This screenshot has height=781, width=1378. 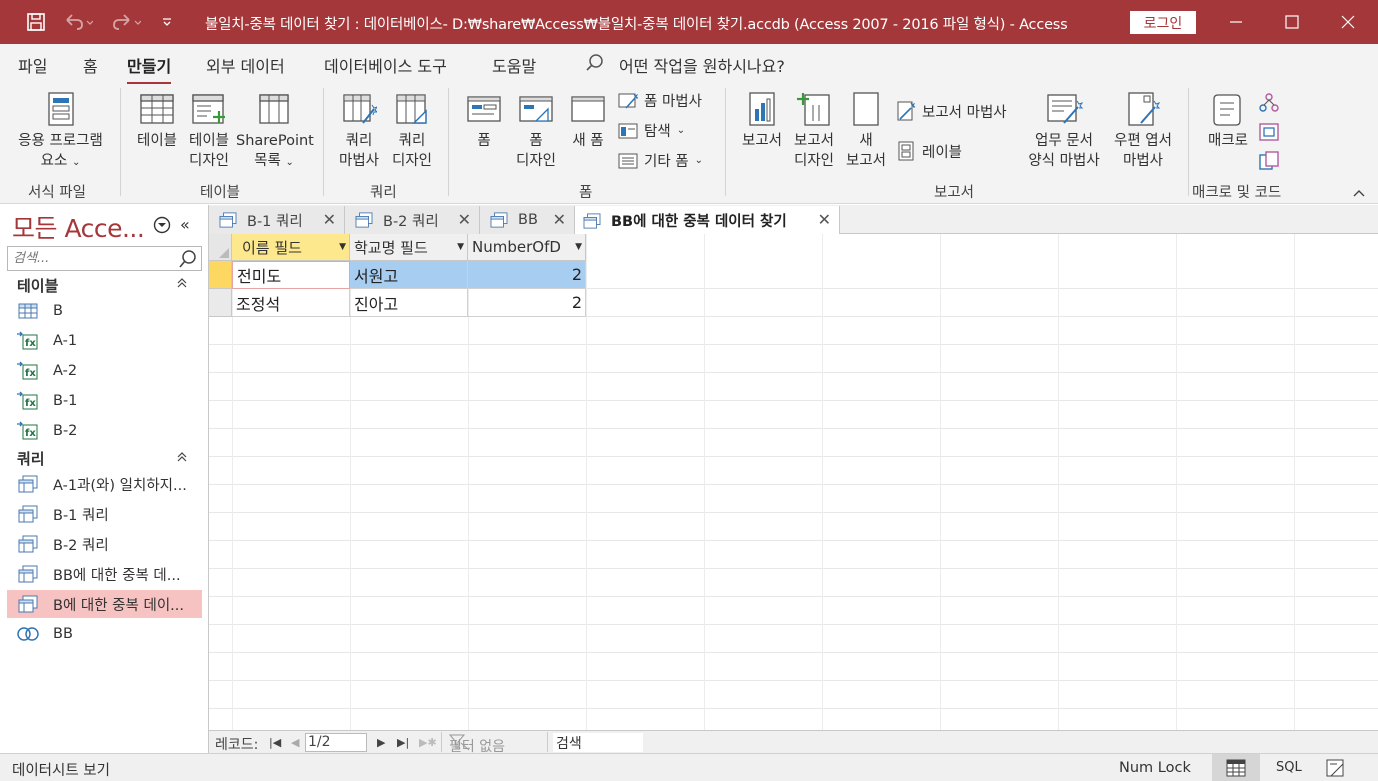 What do you see at coordinates (188, 261) in the screenshot?
I see `search-icon` at bounding box center [188, 261].